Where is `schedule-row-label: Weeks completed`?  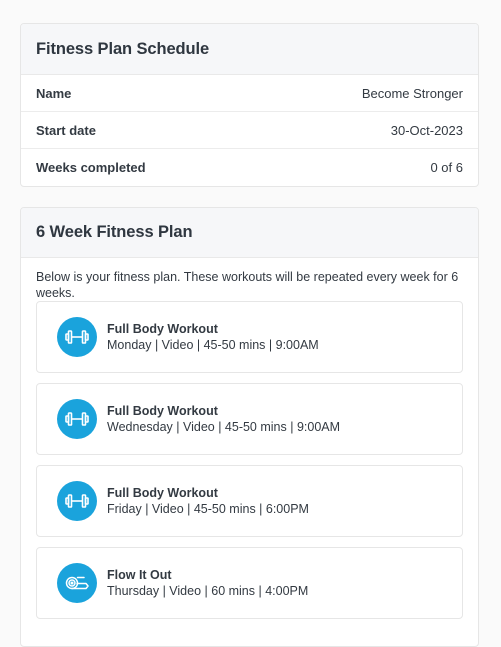
schedule-row-label: Weeks completed is located at coordinates (91, 167).